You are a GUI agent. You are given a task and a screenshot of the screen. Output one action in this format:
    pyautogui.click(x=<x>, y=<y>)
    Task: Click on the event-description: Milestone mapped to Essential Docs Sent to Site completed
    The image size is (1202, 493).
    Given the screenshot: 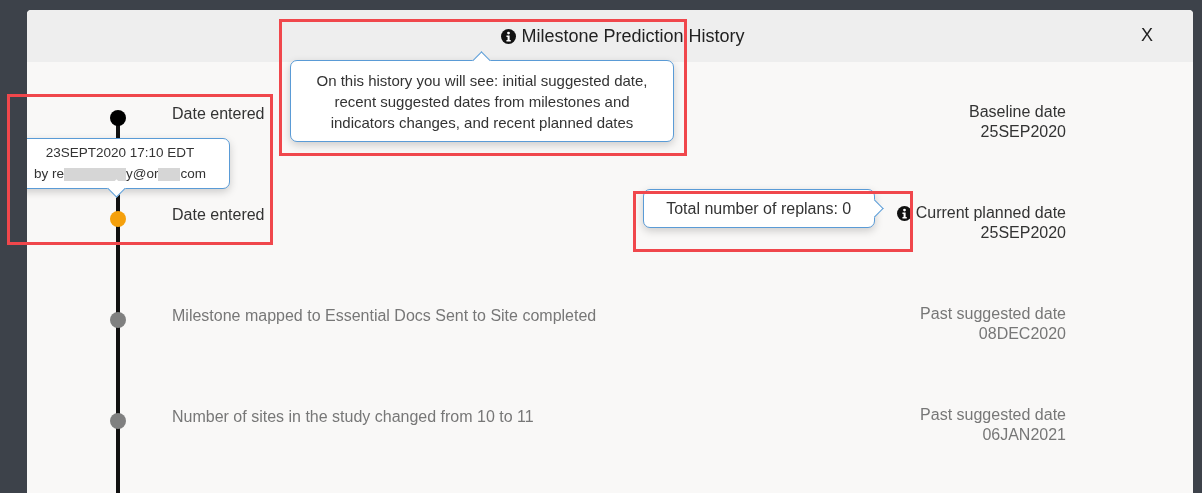 What is the action you would take?
    pyautogui.click(x=384, y=316)
    